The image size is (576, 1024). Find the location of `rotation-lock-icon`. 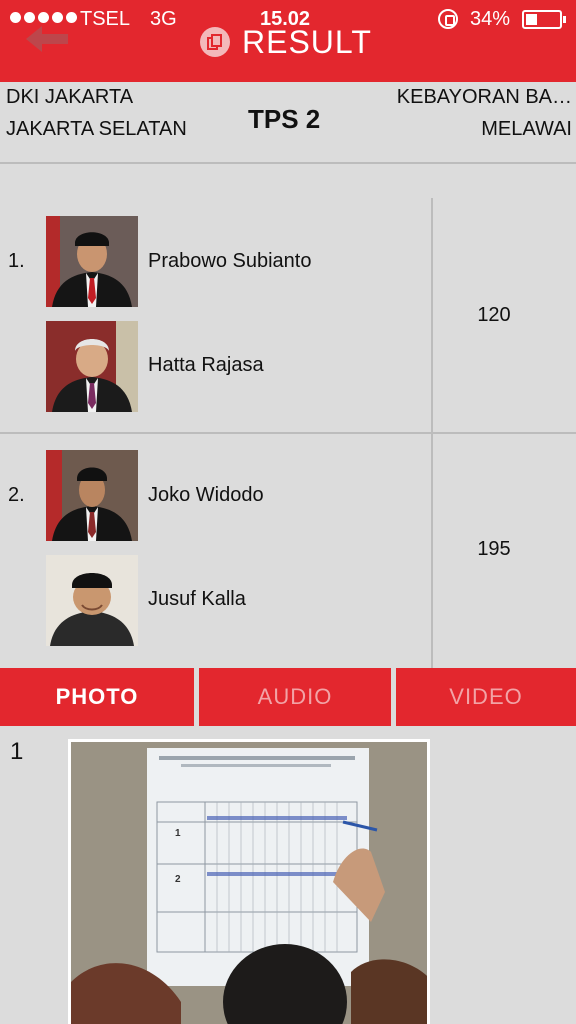

rotation-lock-icon is located at coordinates (448, 19).